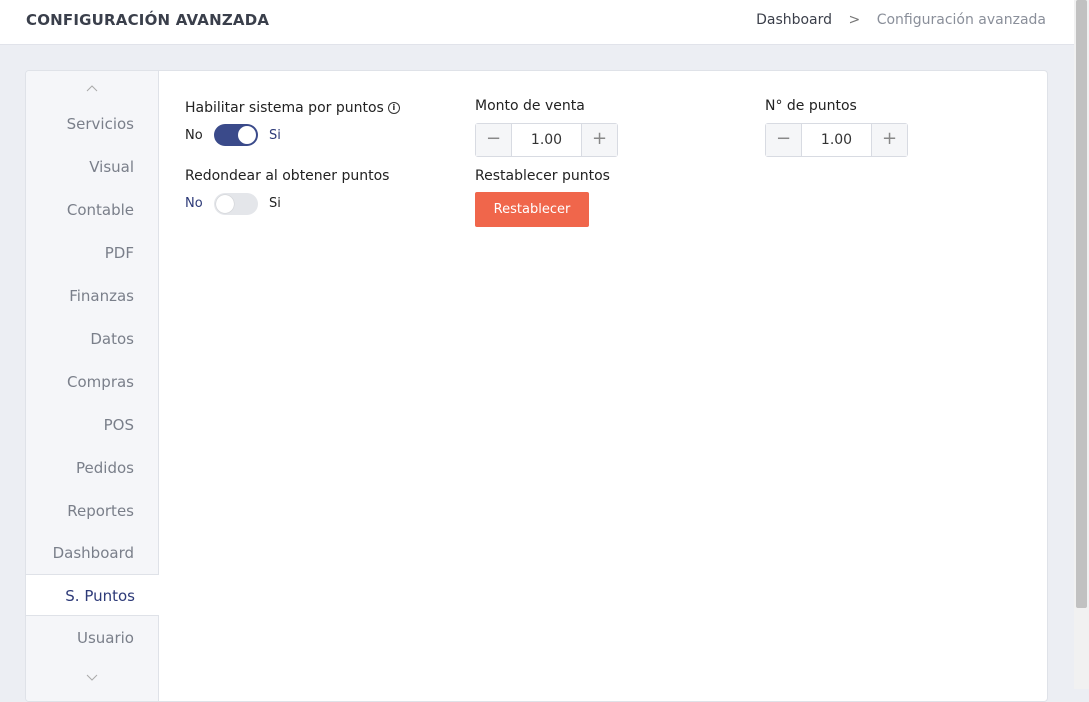 The height and width of the screenshot is (702, 1089). Describe the element at coordinates (92, 468) in the screenshot. I see `tab-pedidos: Pedidos` at that location.